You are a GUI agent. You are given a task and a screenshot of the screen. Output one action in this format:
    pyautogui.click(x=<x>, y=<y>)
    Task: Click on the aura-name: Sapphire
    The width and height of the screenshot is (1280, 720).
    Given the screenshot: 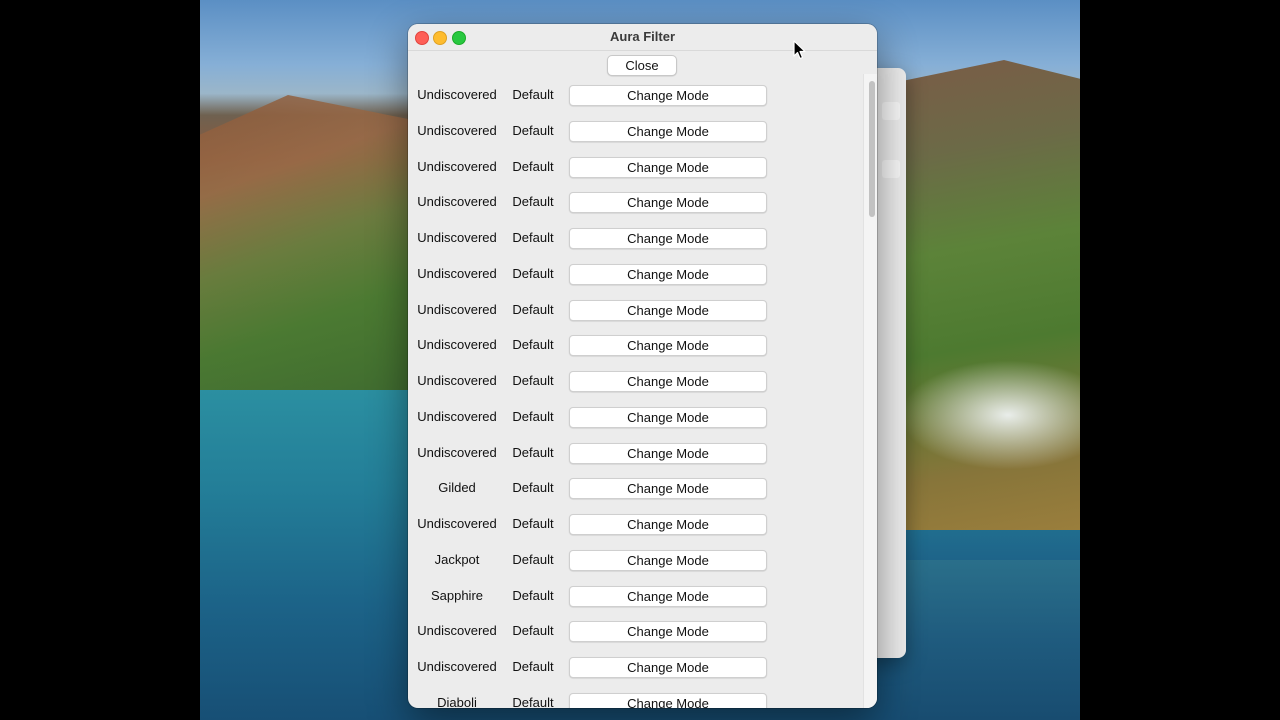 What is the action you would take?
    pyautogui.click(x=457, y=595)
    